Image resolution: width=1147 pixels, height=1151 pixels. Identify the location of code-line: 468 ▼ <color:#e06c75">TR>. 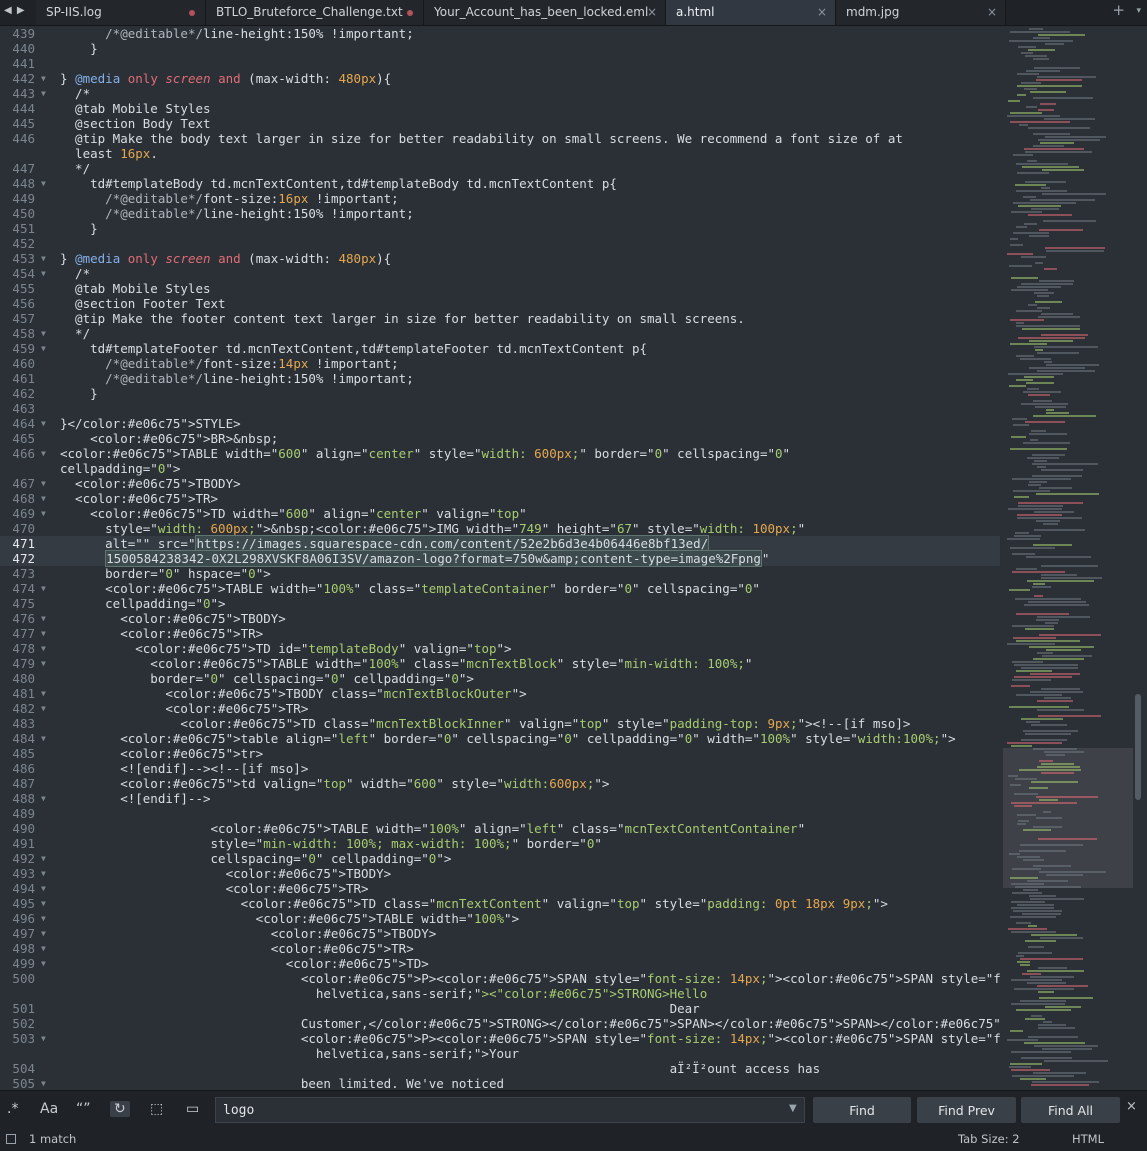
(500, 498).